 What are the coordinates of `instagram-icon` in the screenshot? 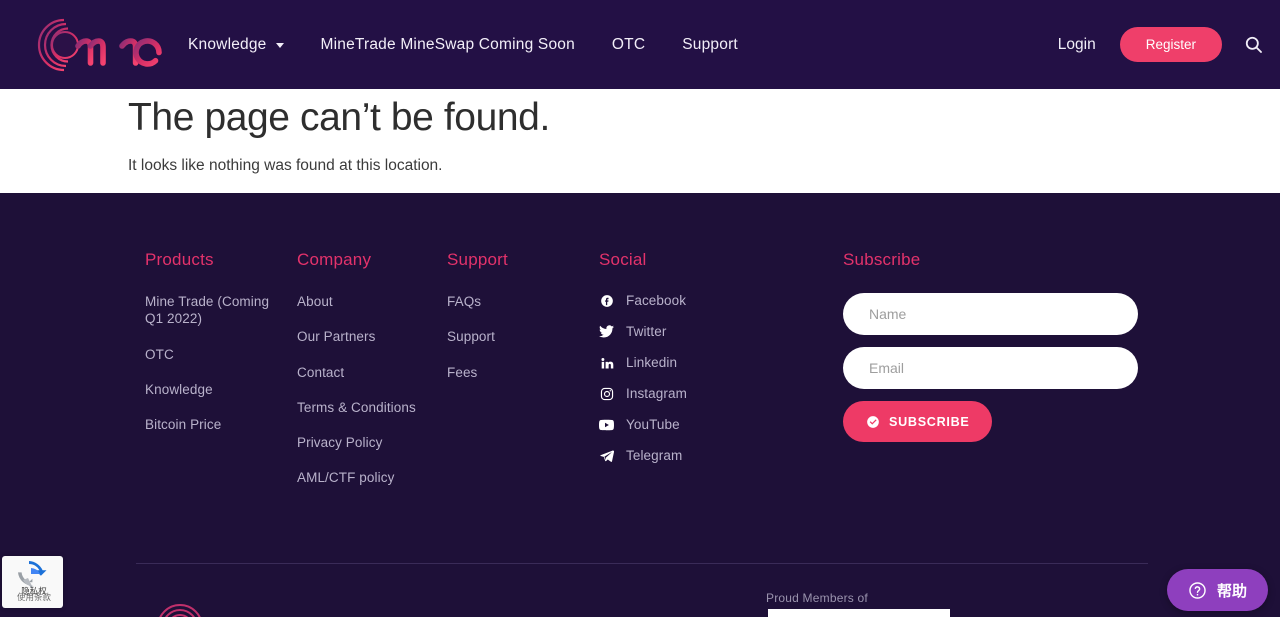 It's located at (606, 393).